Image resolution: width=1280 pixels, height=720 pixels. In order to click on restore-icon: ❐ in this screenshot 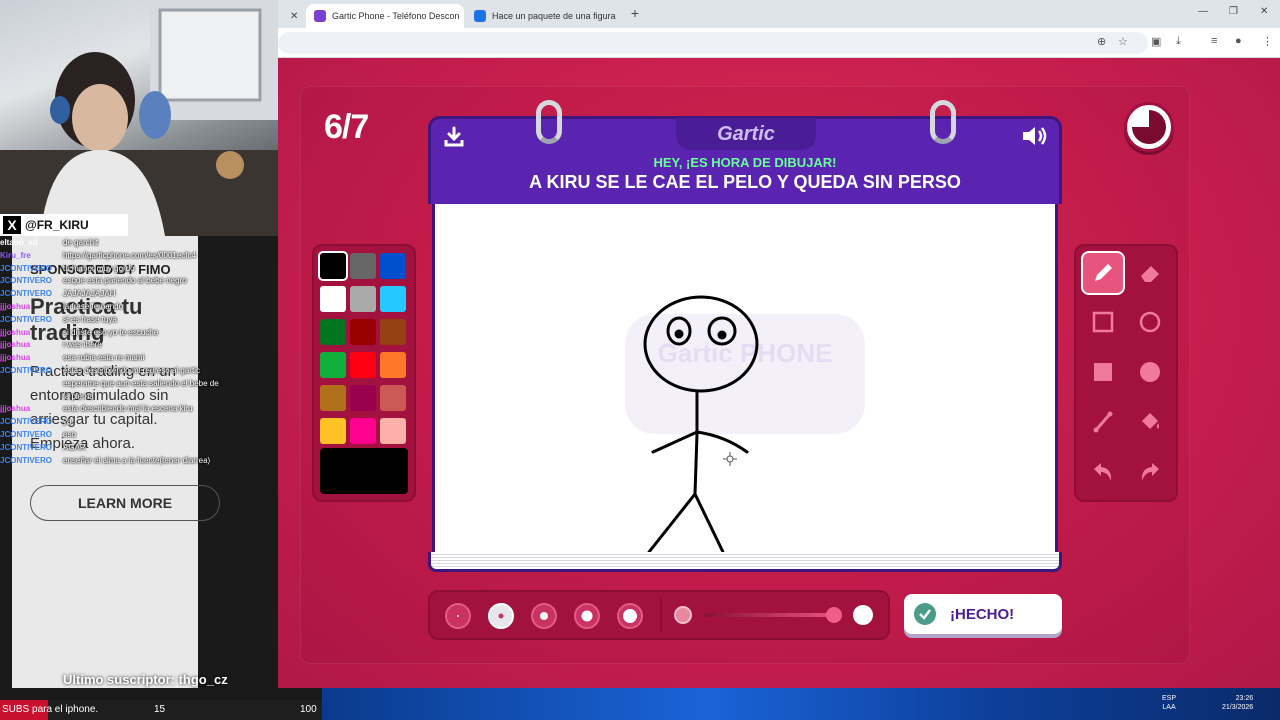, I will do `click(1233, 11)`.